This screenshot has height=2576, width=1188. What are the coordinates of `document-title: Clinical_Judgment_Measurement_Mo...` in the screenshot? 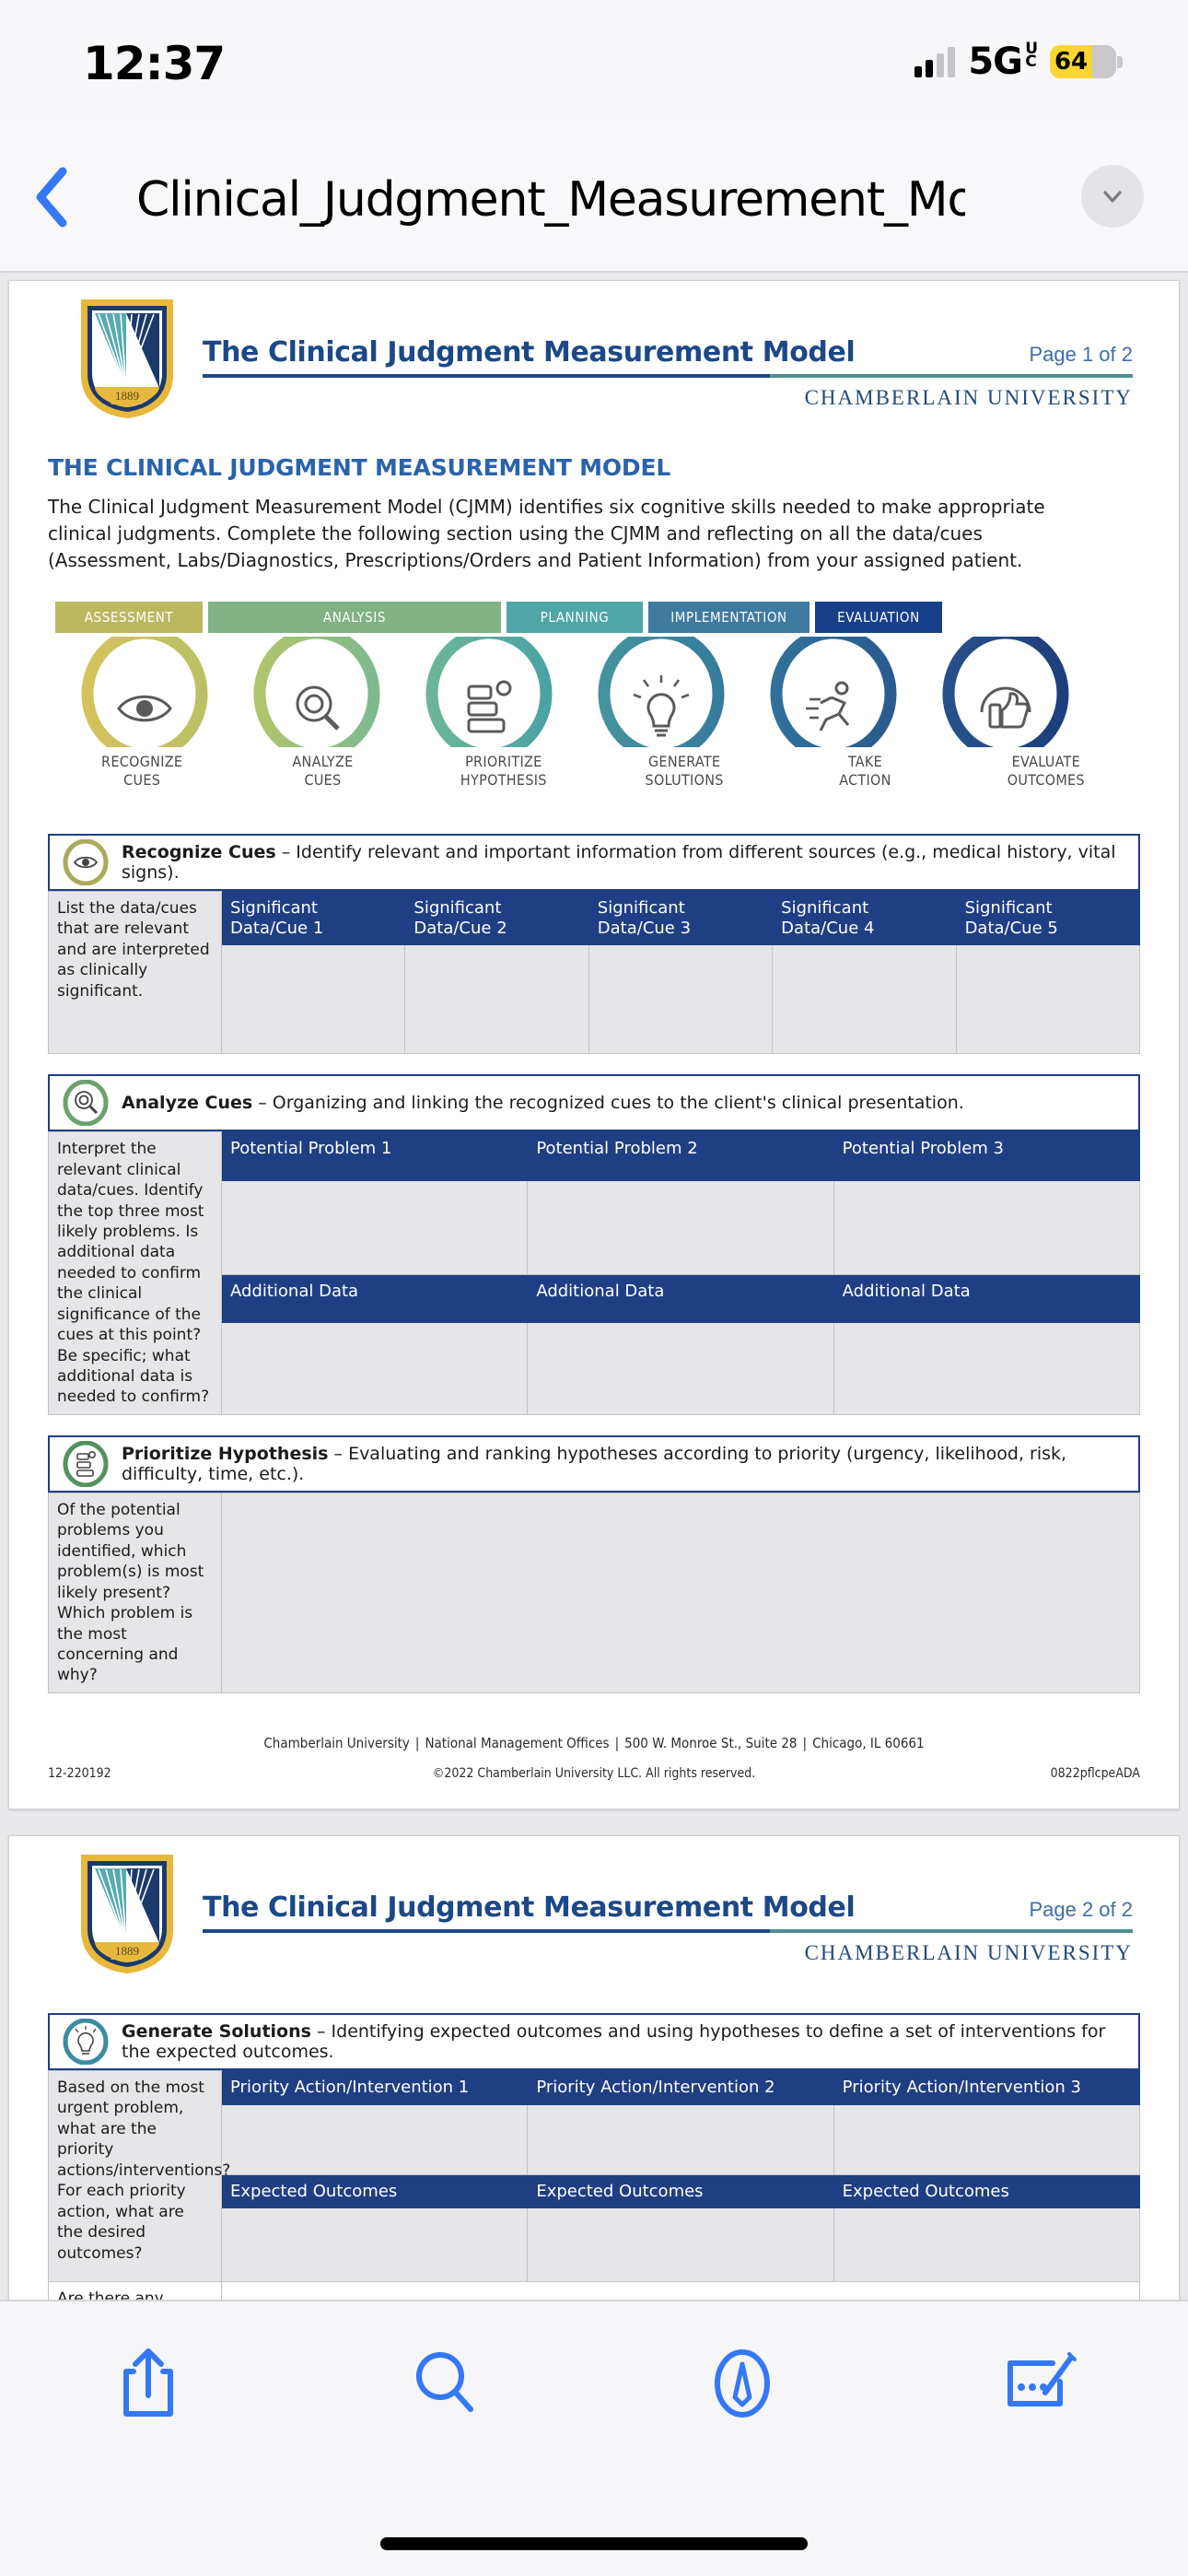 It's located at (550, 200).